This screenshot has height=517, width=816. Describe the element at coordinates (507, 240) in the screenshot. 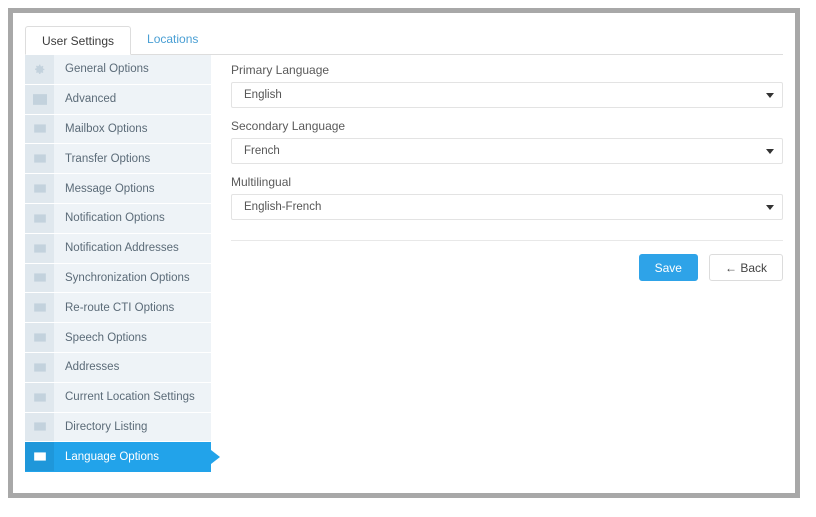

I see `form-divider` at that location.